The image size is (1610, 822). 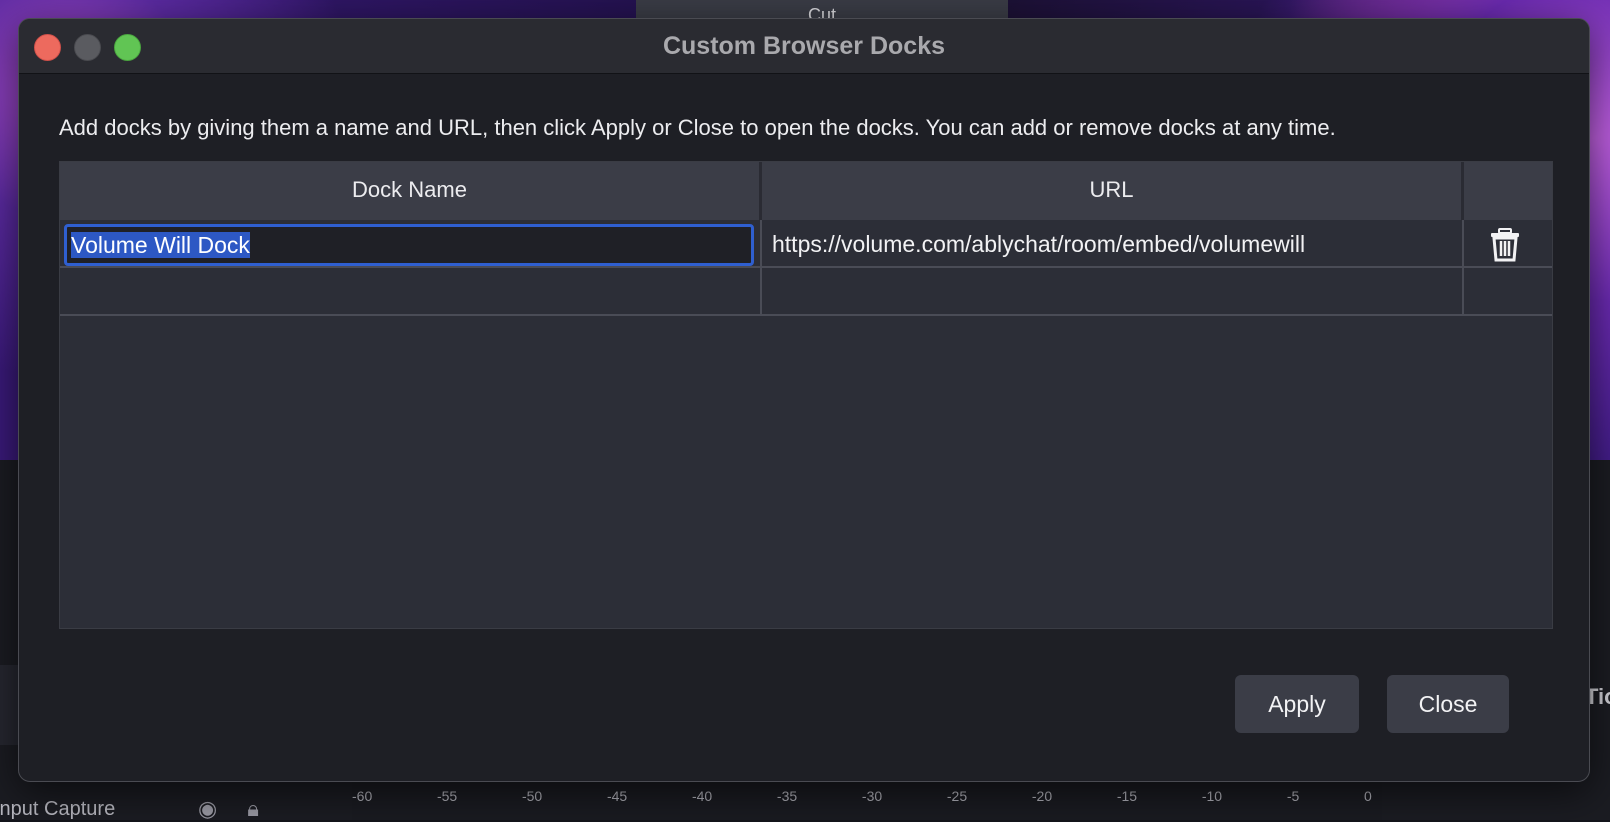 I want to click on dock-url-cell, so click(x=1113, y=291).